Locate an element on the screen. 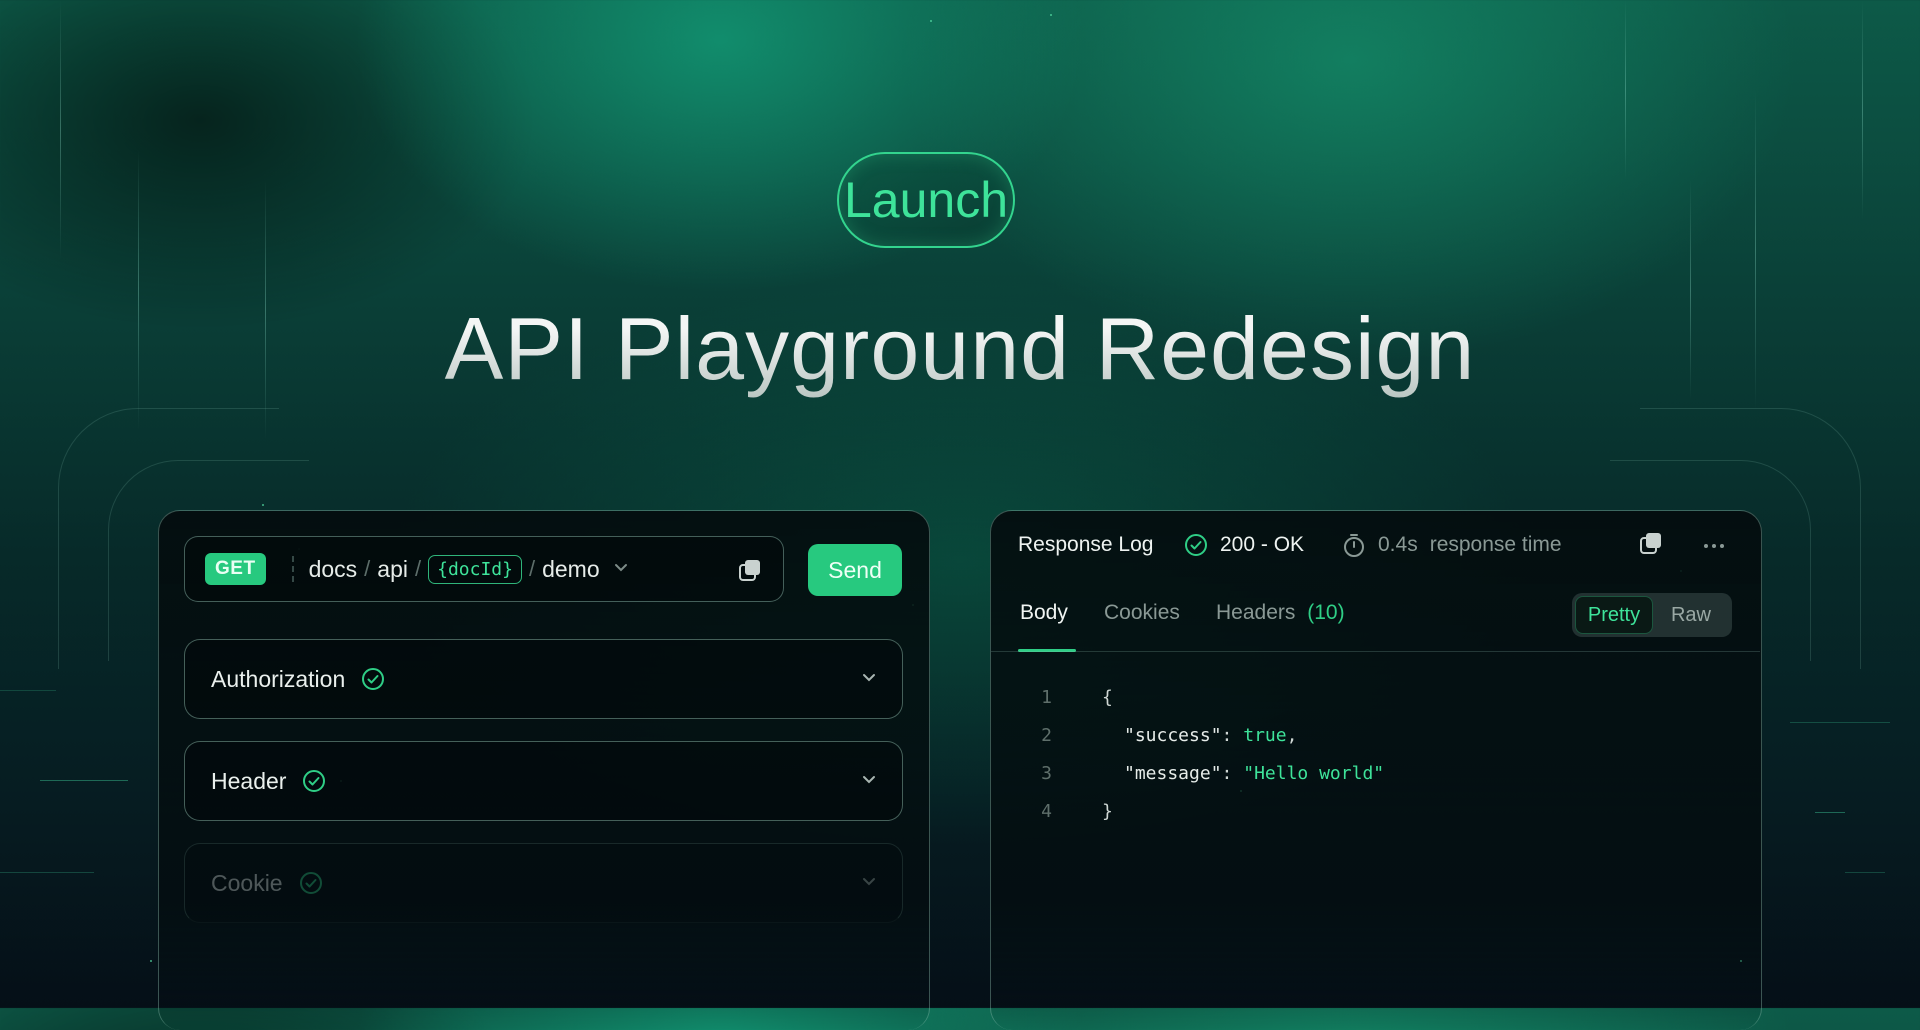  json-value: true is located at coordinates (1265, 735).